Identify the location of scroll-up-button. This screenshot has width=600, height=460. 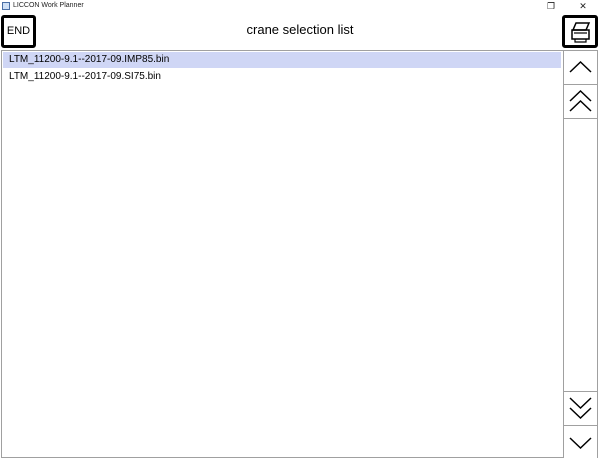
(580, 68).